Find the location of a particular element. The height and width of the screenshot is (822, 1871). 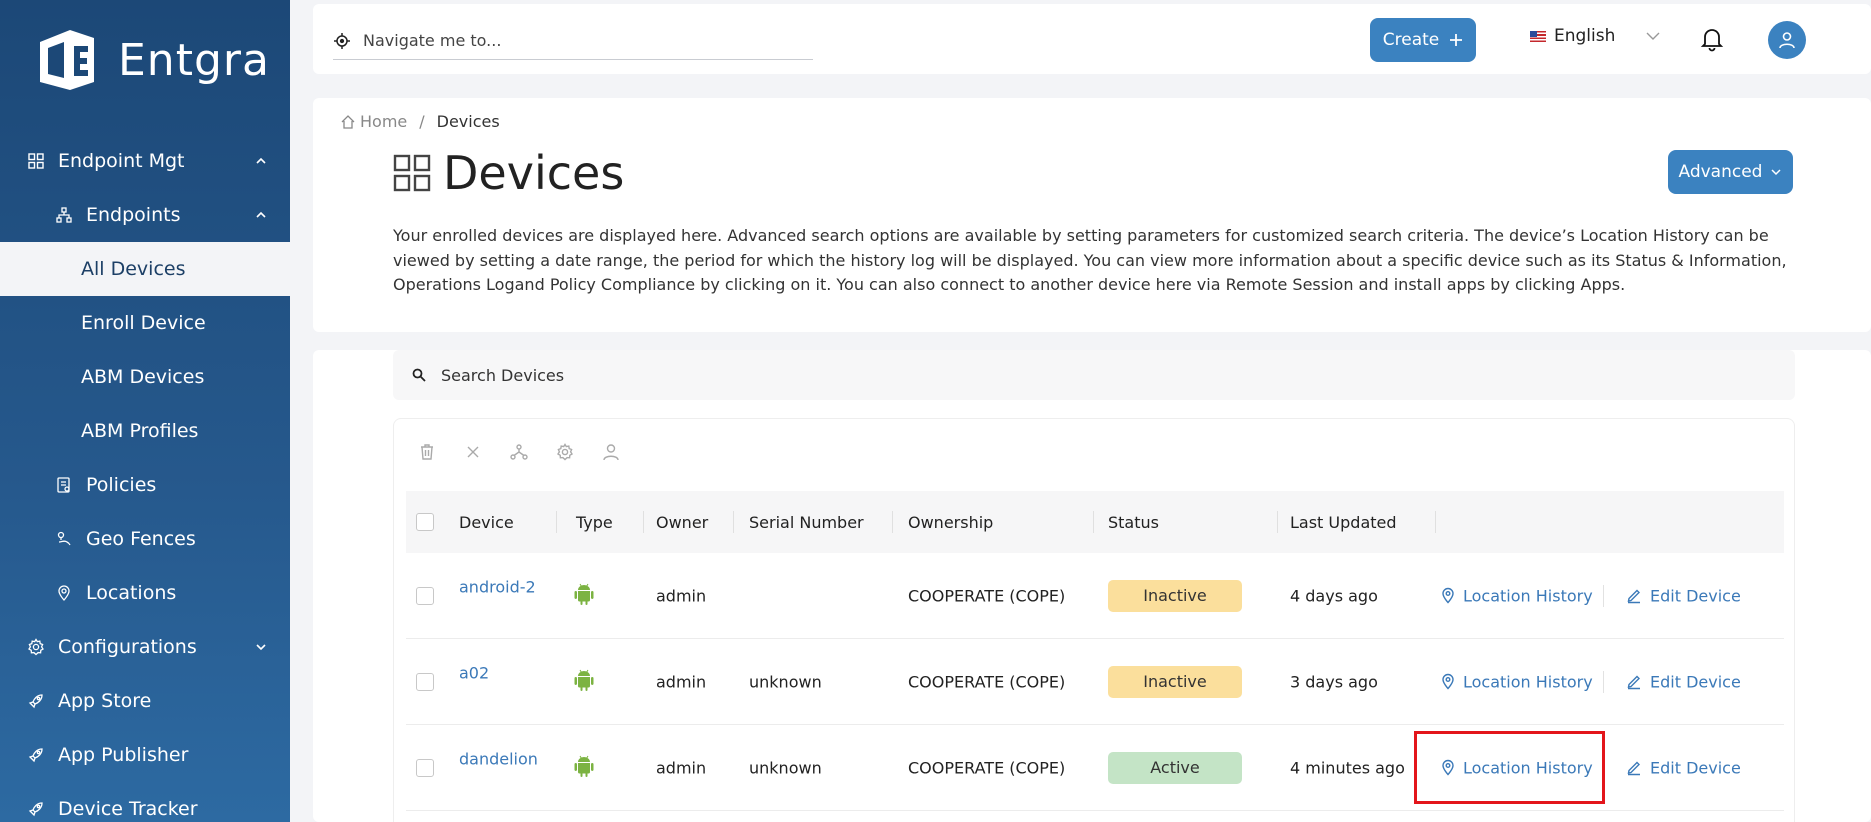

table-toolbar is located at coordinates (519, 452).